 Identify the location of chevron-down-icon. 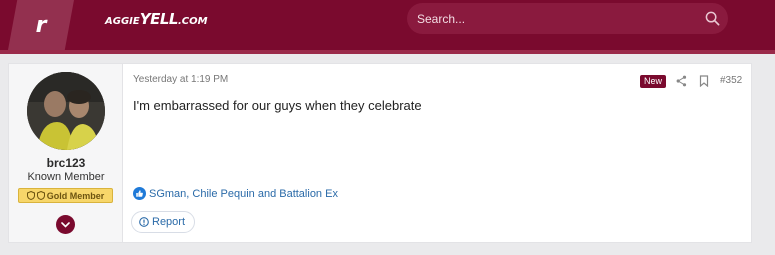
(65, 224).